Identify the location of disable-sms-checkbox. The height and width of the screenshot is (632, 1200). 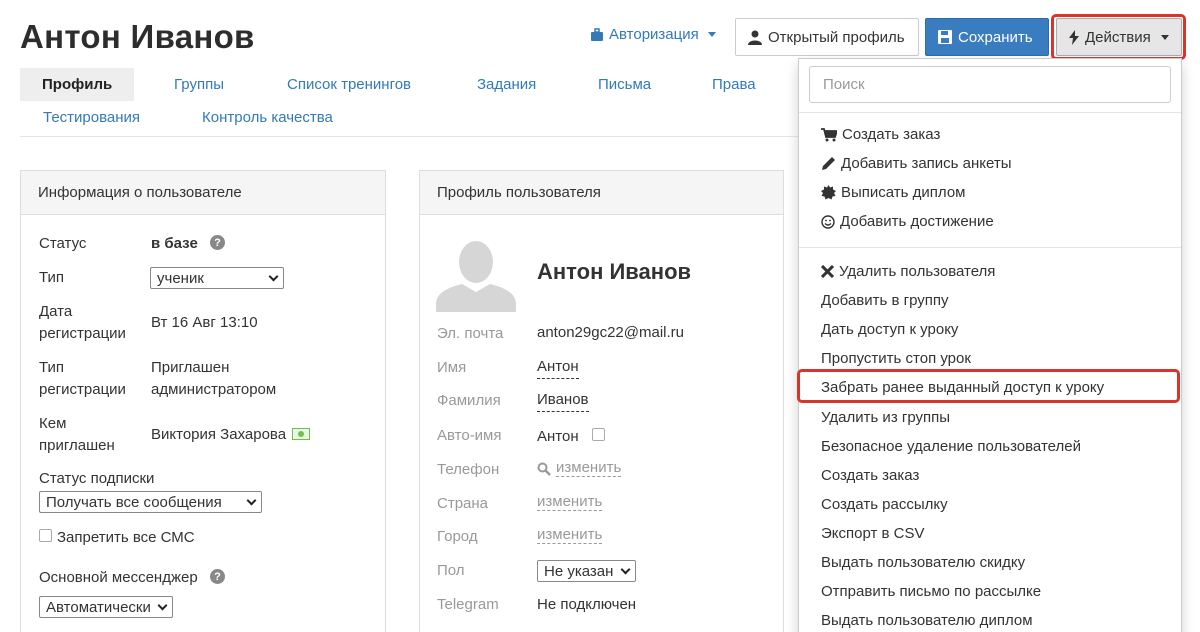
(45, 535).